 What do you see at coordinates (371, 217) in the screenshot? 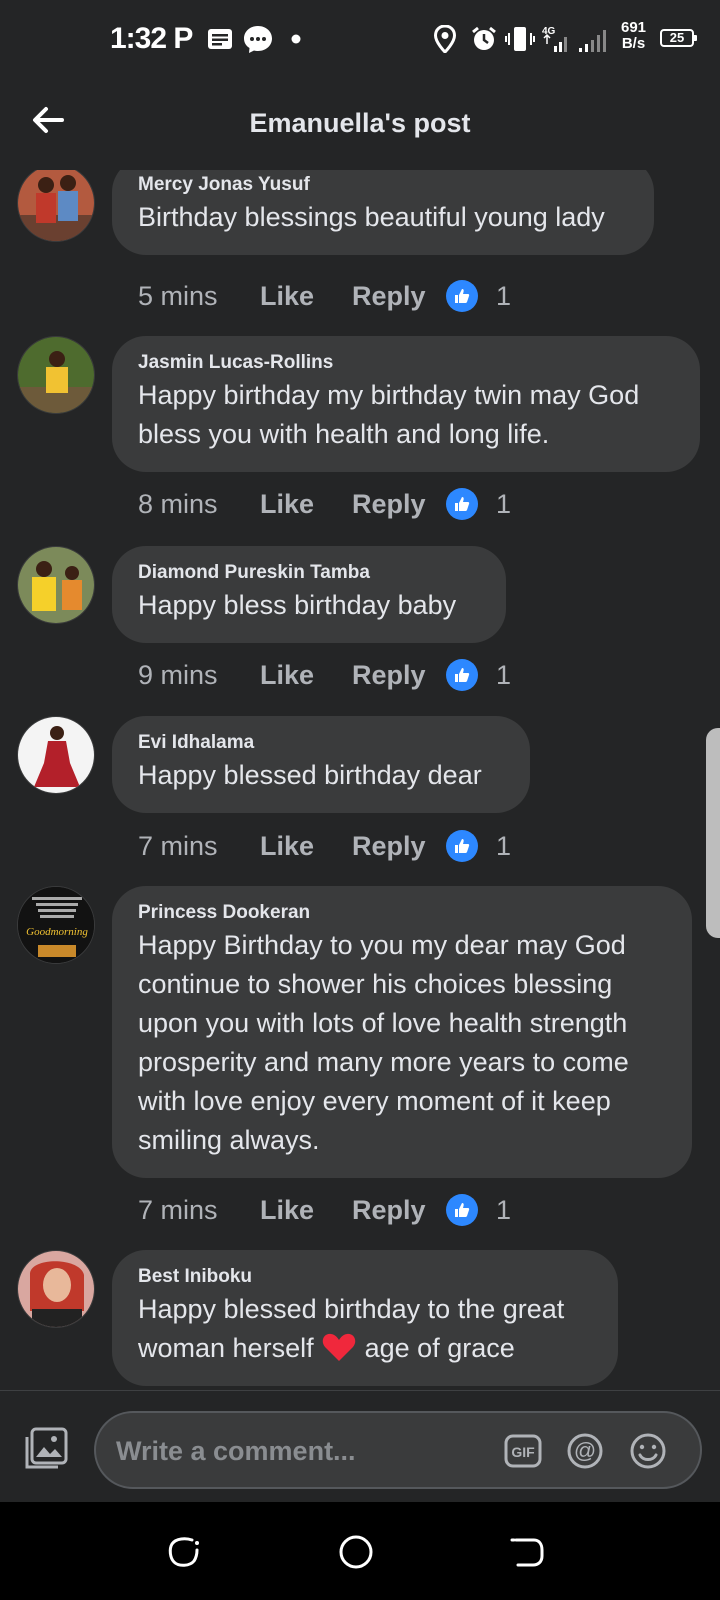
I see `comment-text: Birthday blessings beautiful young lady` at bounding box center [371, 217].